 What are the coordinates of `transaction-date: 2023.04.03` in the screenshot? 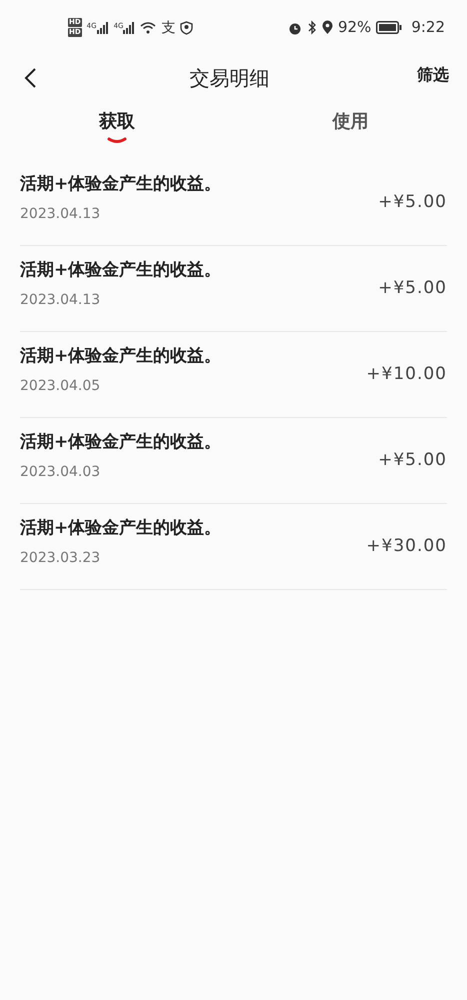 It's located at (61, 472).